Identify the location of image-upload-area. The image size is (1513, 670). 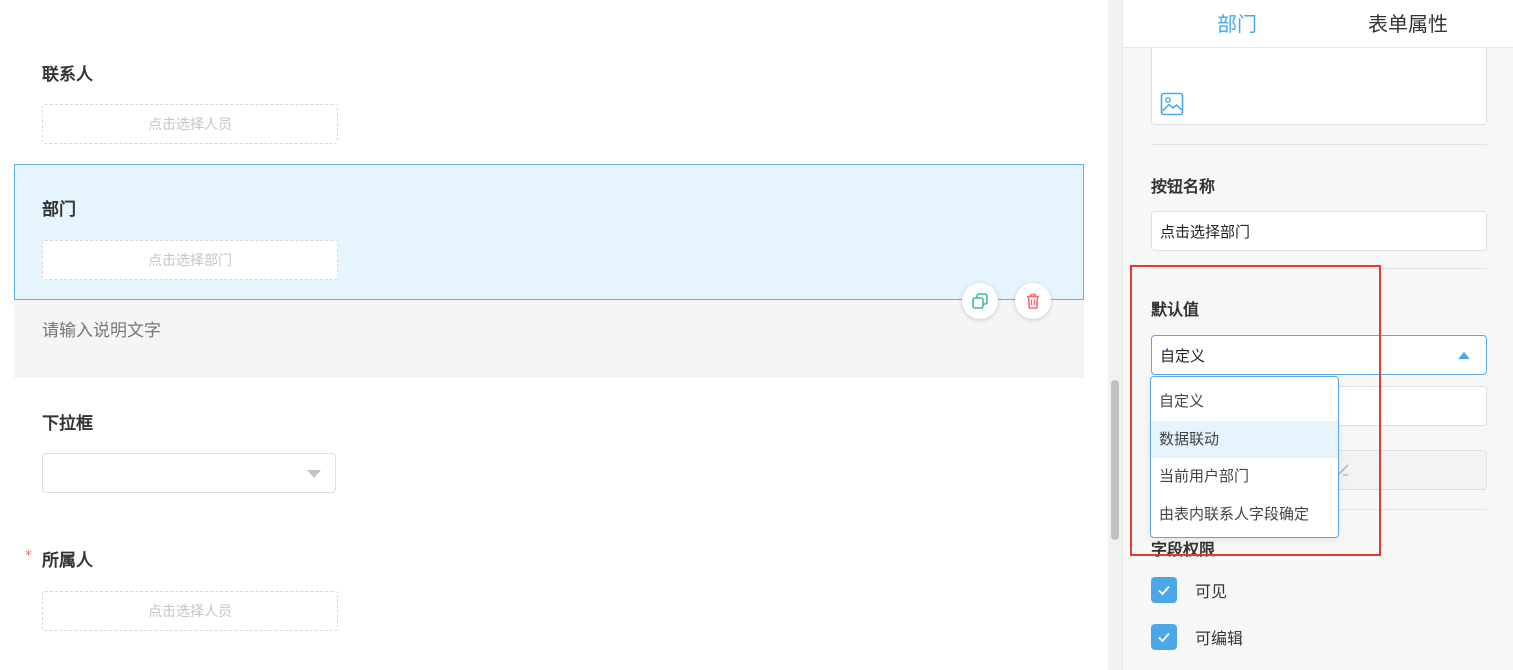
(1319, 86).